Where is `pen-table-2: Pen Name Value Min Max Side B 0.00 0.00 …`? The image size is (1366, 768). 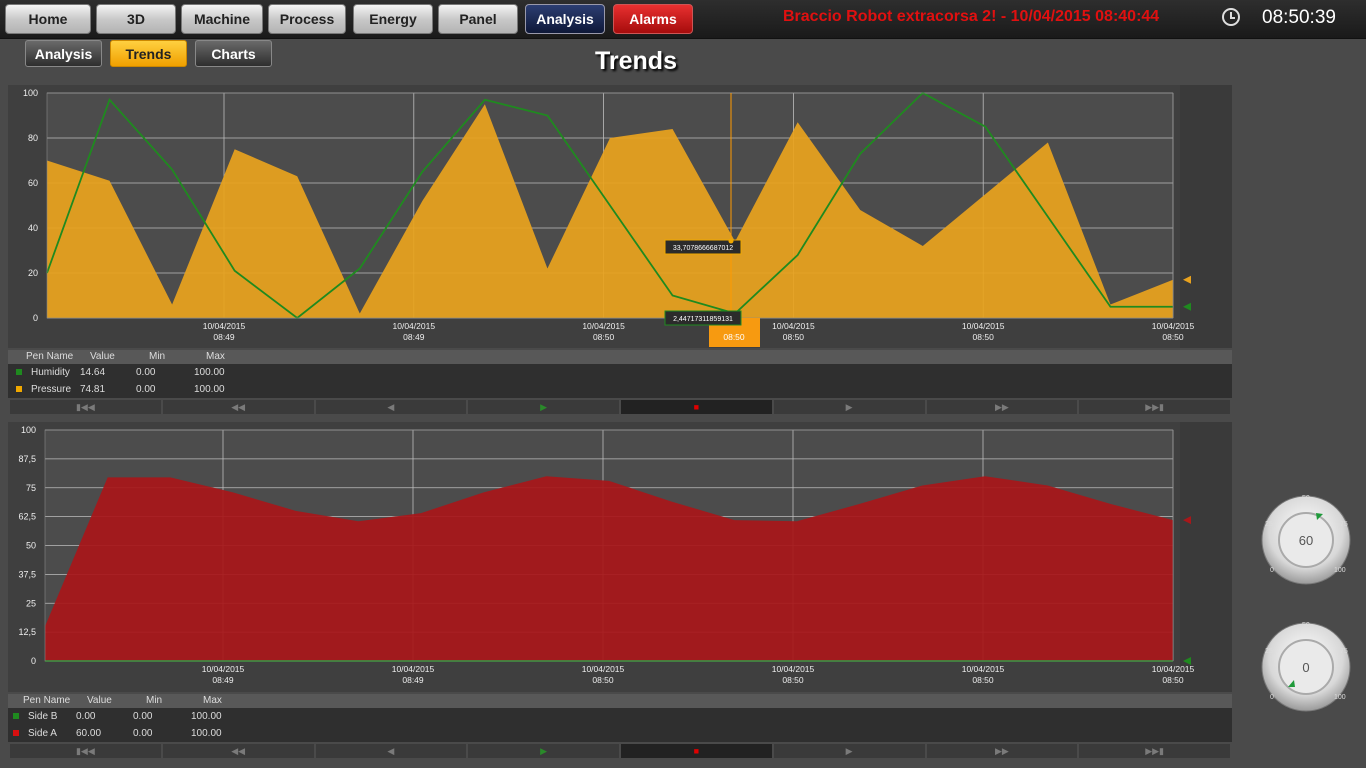
pen-table-2: Pen Name Value Min Max Side B 0.00 0.00 … is located at coordinates (620, 718).